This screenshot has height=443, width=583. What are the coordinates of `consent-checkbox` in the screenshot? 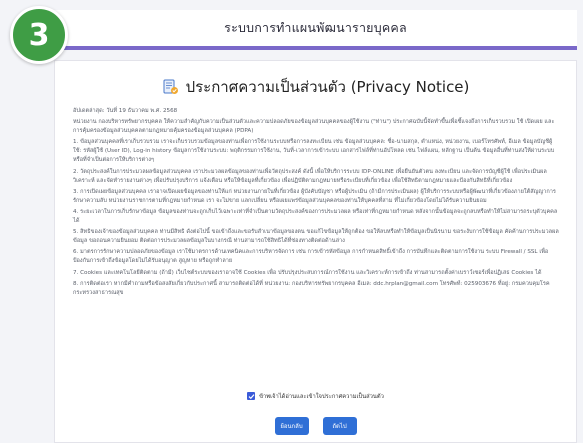 It's located at (251, 396).